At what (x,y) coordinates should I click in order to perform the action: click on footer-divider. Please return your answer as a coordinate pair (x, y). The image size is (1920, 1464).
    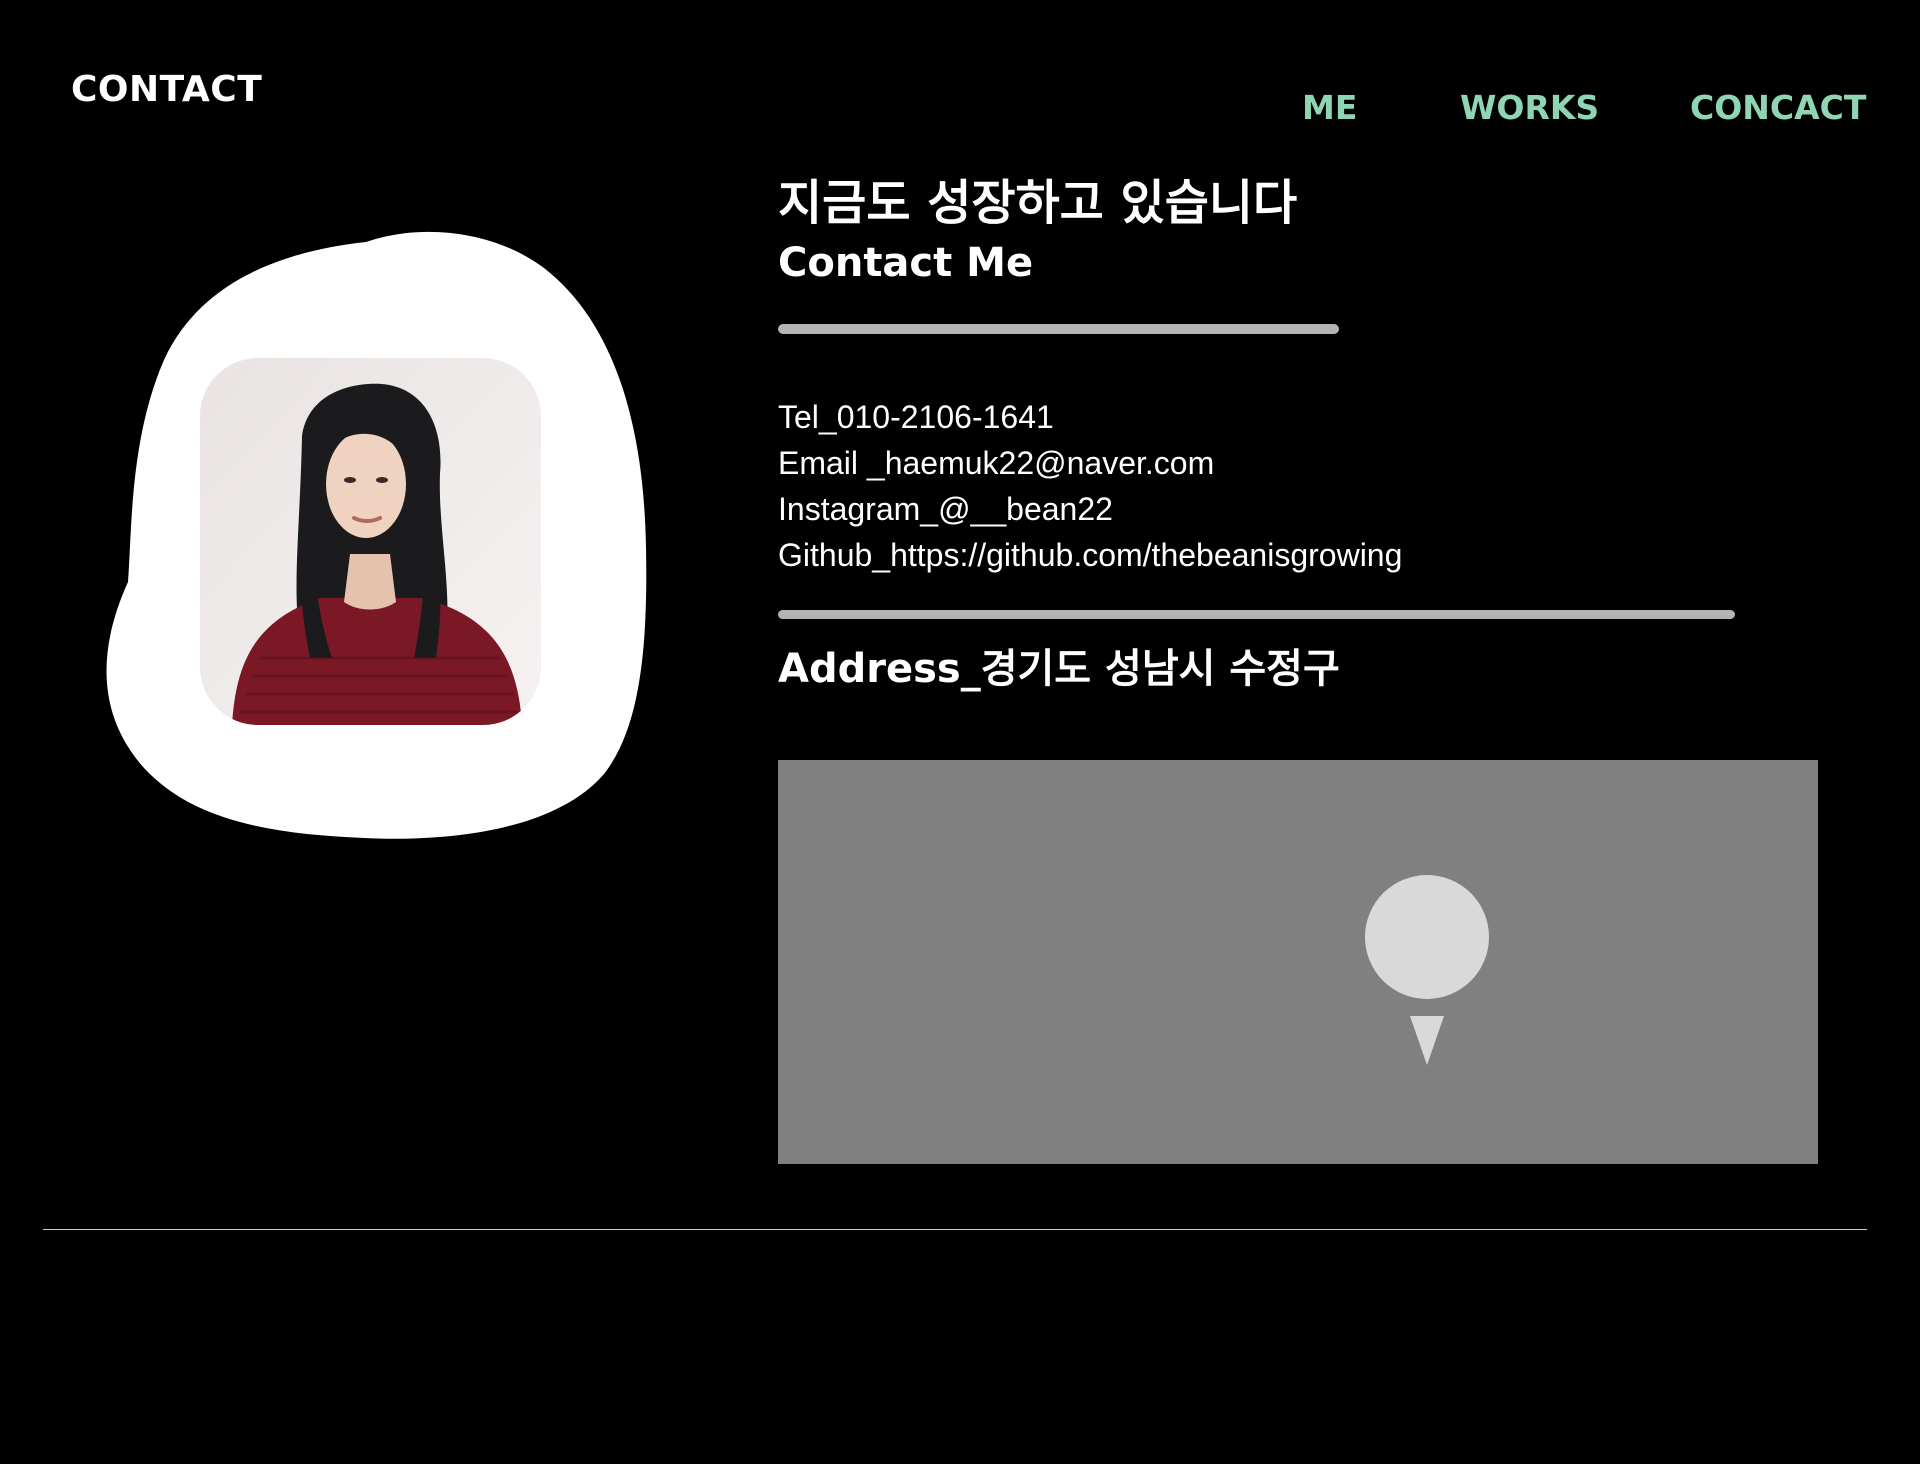
    Looking at the image, I should click on (955, 1229).